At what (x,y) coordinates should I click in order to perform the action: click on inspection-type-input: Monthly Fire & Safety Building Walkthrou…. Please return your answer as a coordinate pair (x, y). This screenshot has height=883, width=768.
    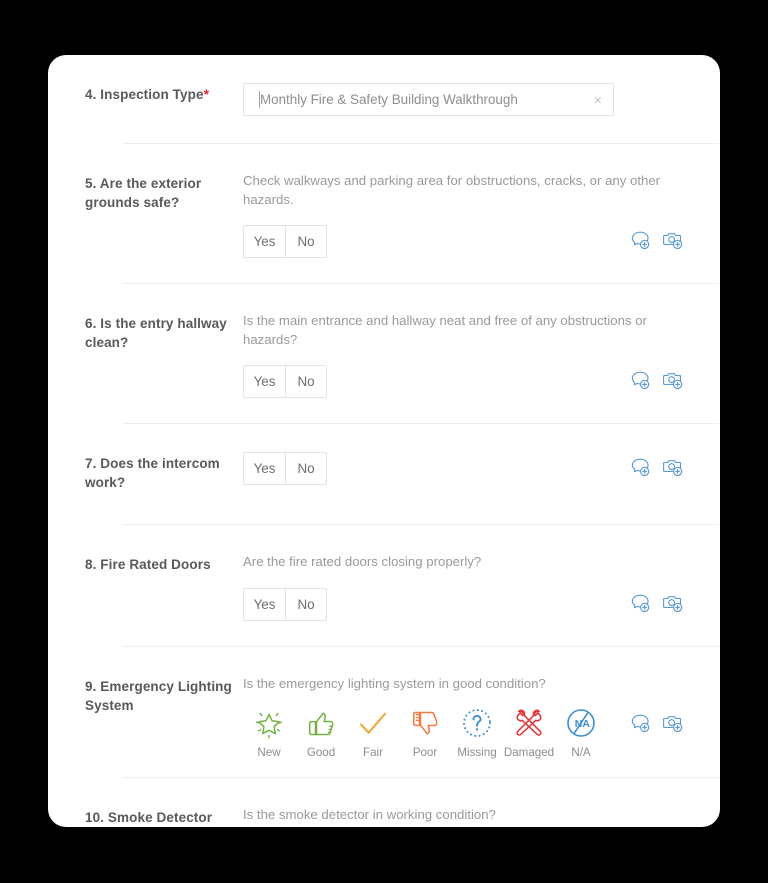
    Looking at the image, I should click on (428, 99).